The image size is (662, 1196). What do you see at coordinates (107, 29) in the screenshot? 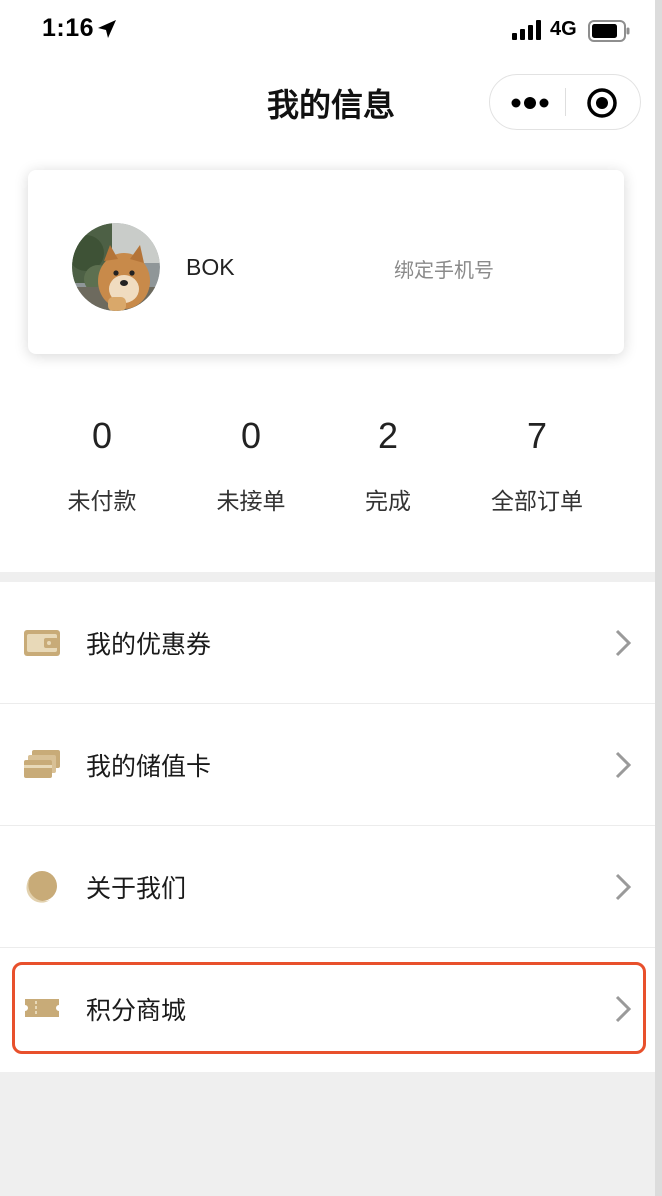
I see `location-arrow-icon` at bounding box center [107, 29].